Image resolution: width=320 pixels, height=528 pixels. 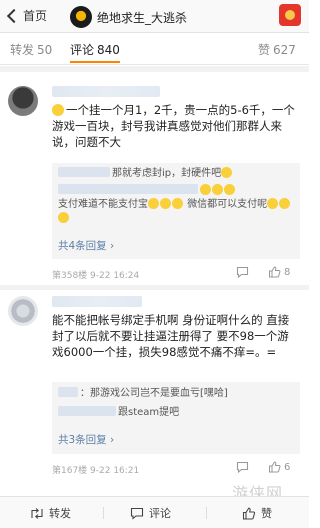 I want to click on chevron-left-icon, so click(x=14, y=15).